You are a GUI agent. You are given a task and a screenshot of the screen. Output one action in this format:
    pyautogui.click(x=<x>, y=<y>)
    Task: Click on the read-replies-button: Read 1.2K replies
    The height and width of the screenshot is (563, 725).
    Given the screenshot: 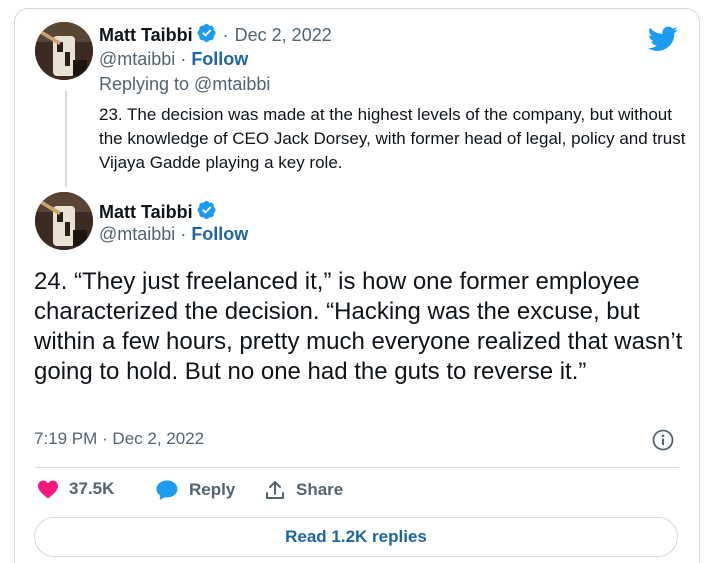 What is the action you would take?
    pyautogui.click(x=356, y=537)
    